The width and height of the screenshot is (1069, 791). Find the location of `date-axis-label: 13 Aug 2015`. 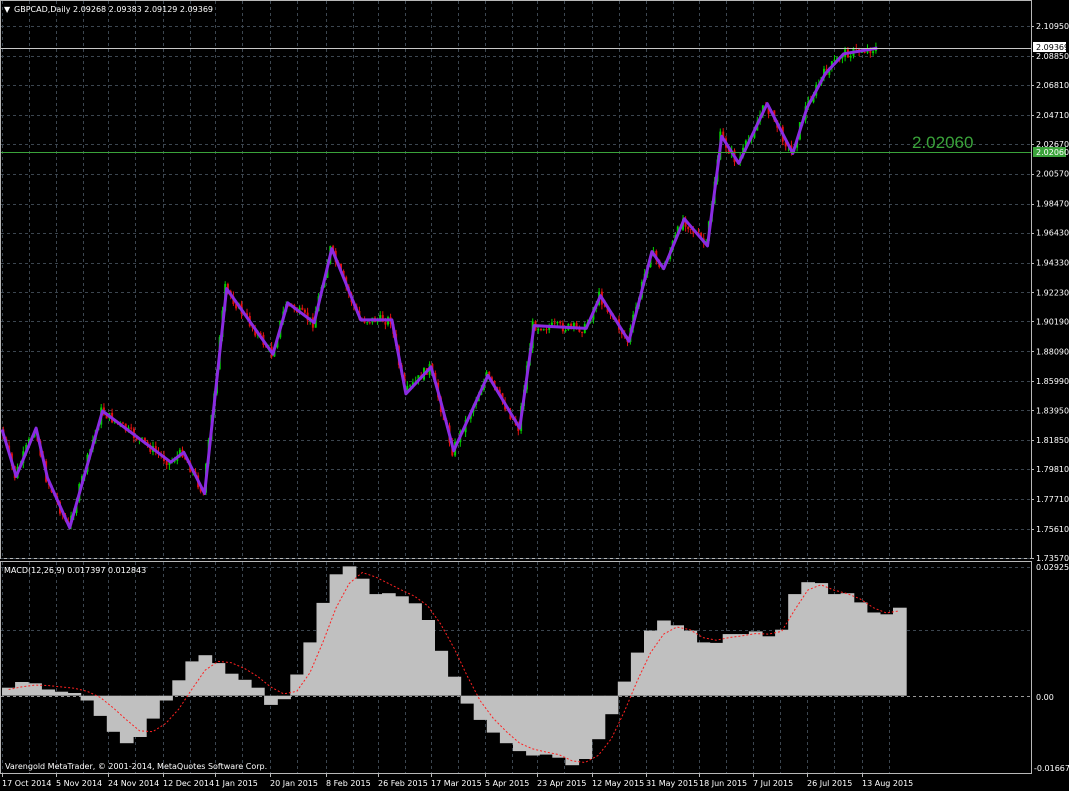

date-axis-label: 13 Aug 2015 is located at coordinates (887, 783).